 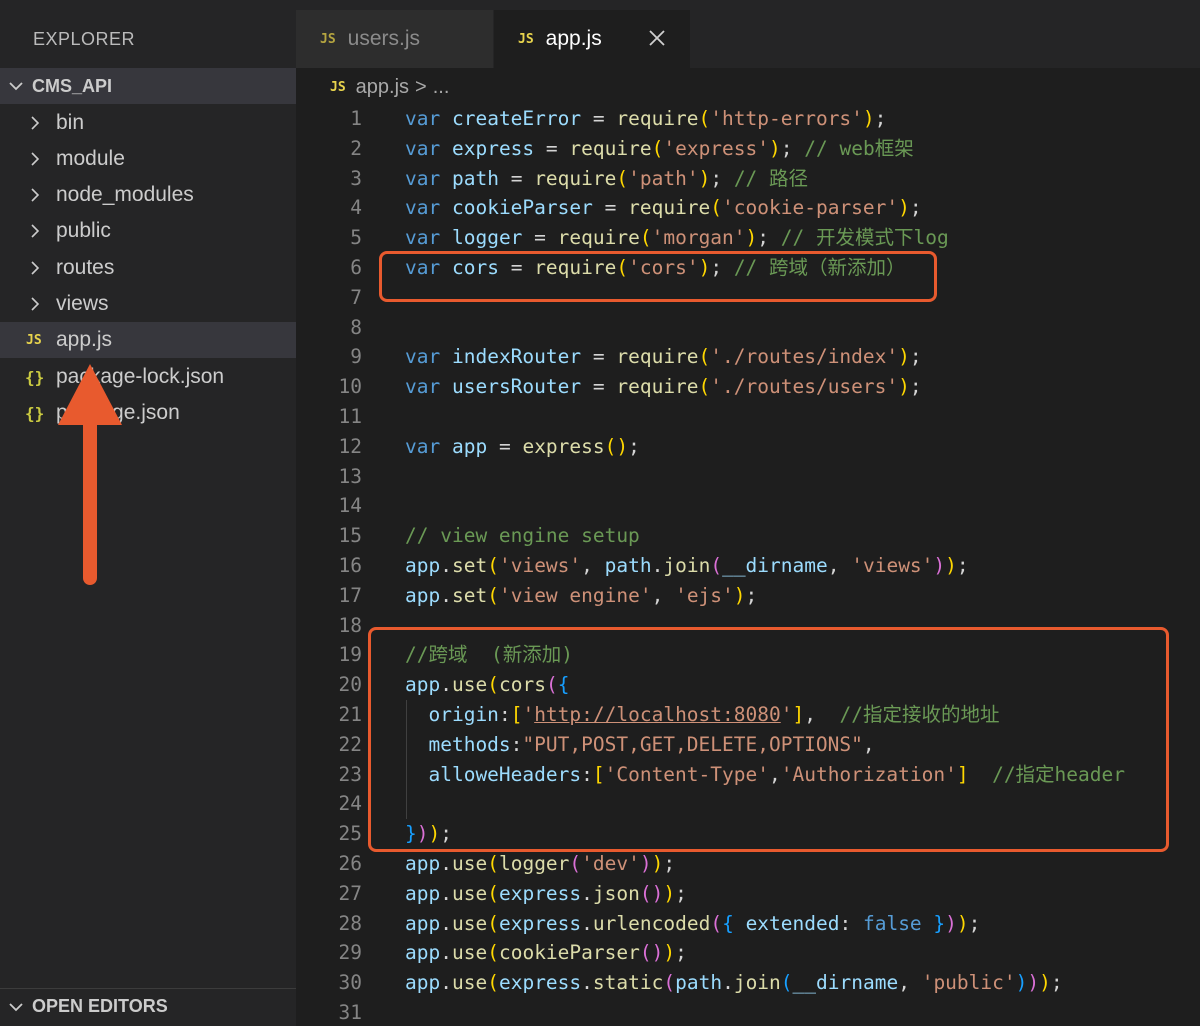 What do you see at coordinates (350, 387) in the screenshot?
I see `line-number: 10` at bounding box center [350, 387].